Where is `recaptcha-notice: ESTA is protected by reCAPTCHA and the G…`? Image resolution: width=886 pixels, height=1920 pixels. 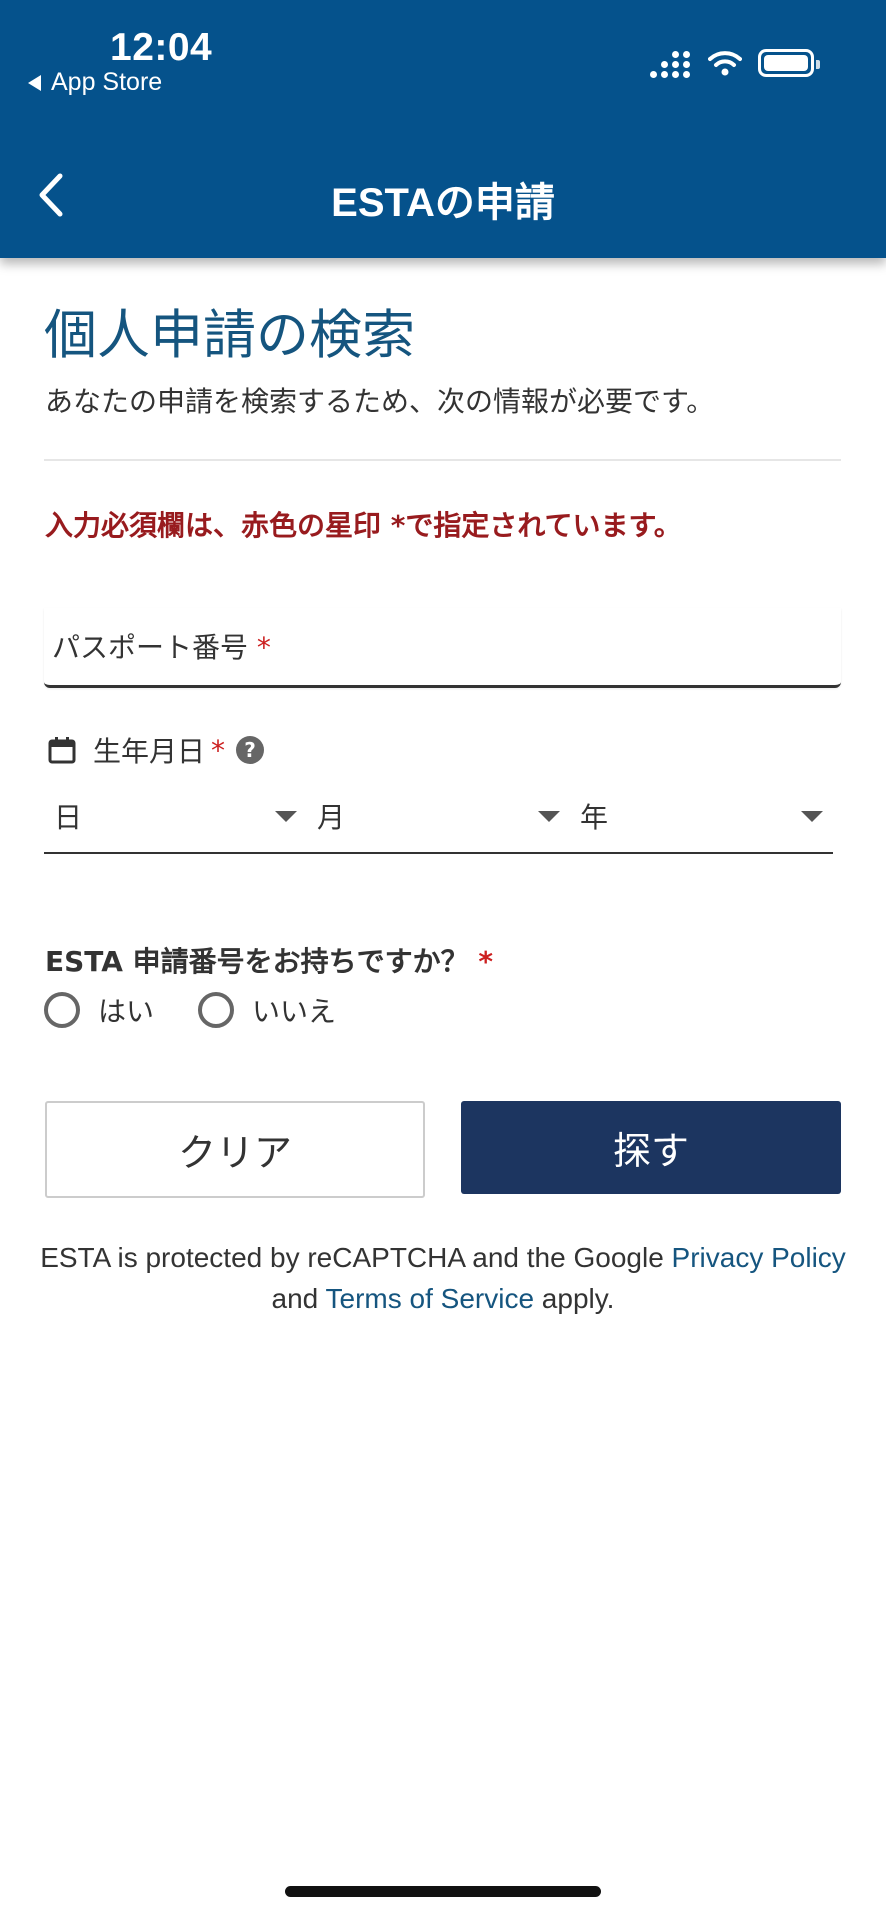
recaptcha-notice: ESTA is protected by reCAPTCHA and the G… is located at coordinates (443, 1278).